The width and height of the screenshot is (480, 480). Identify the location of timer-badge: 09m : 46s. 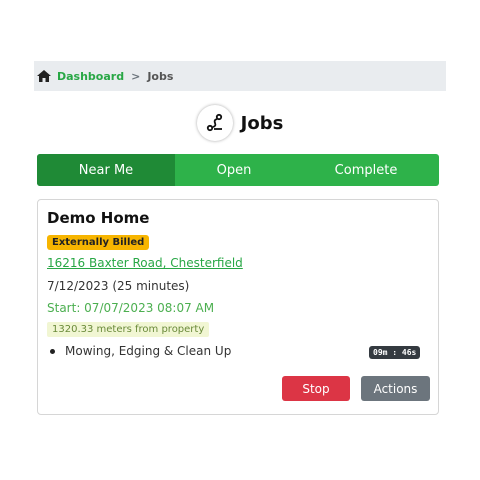
(395, 352).